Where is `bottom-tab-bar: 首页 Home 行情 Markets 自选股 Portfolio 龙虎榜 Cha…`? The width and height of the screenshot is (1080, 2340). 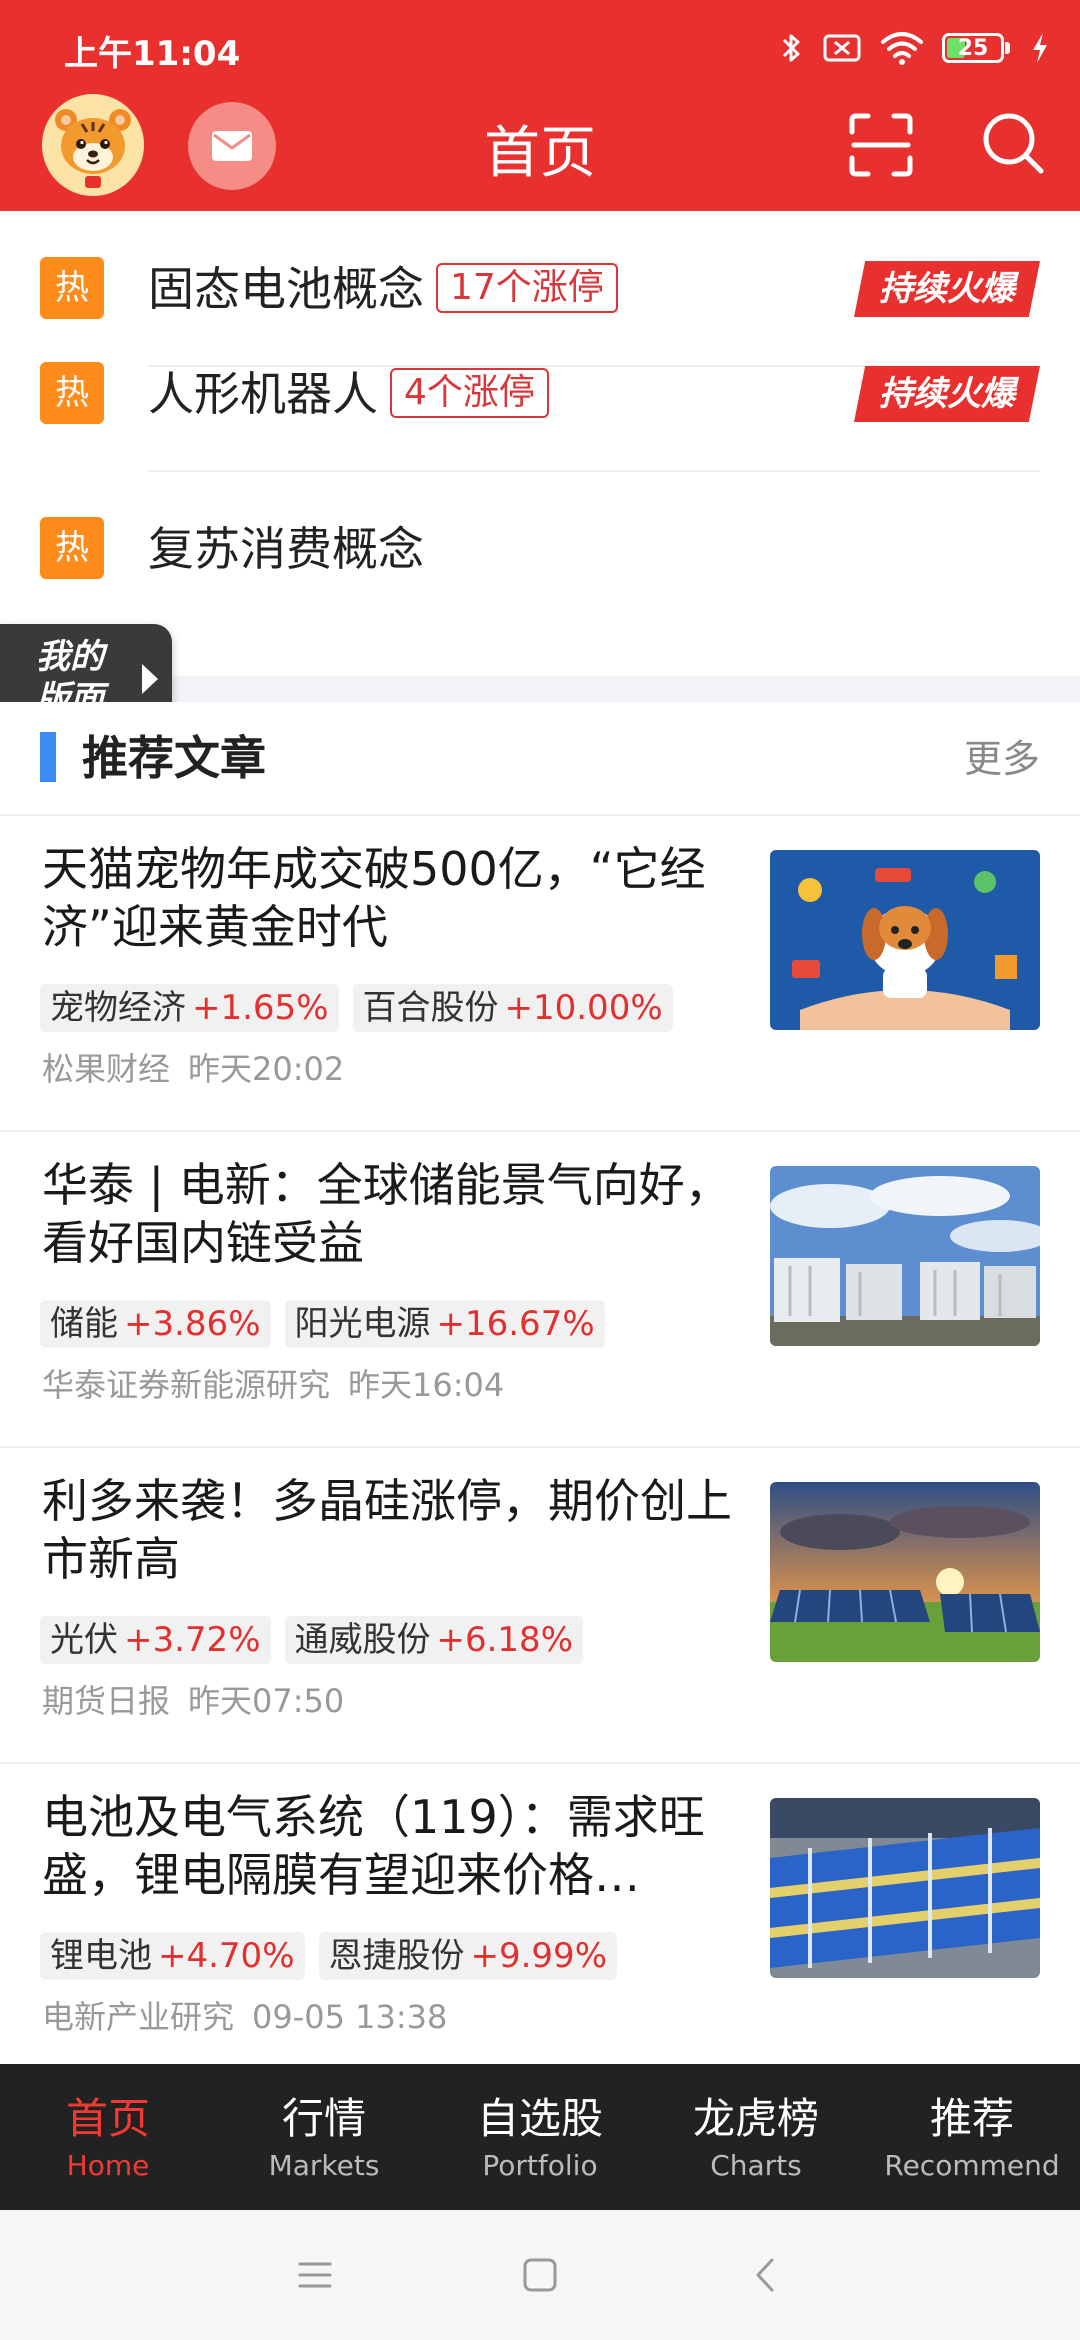
bottom-tab-bar: 首页 Home 行情 Markets 自选股 Portfolio 龙虎榜 Cha… is located at coordinates (540, 2137).